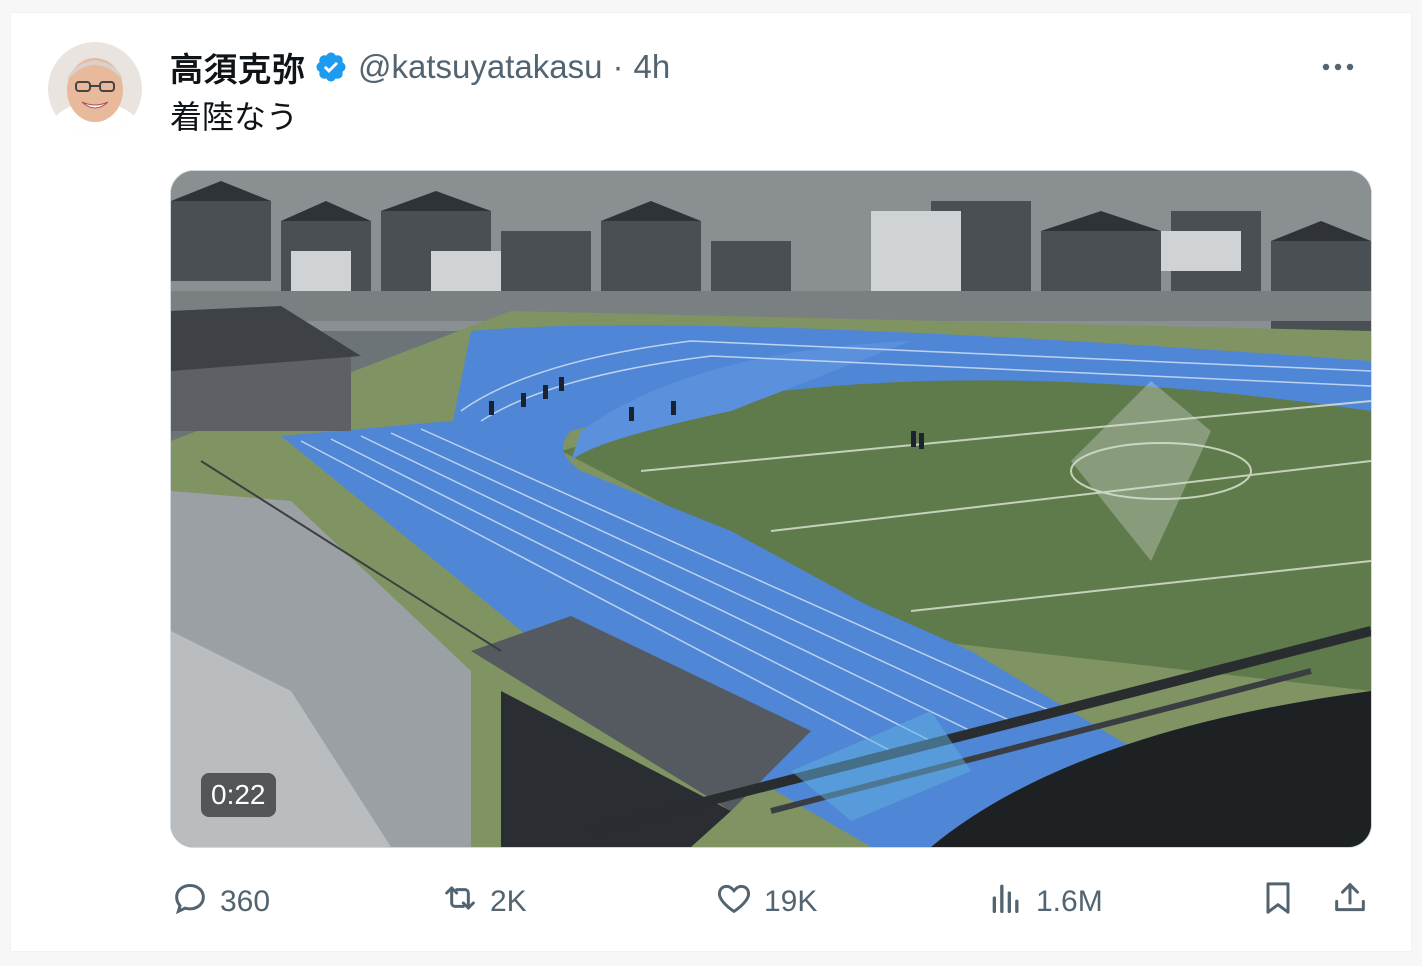  I want to click on avatar-image, so click(95, 89).